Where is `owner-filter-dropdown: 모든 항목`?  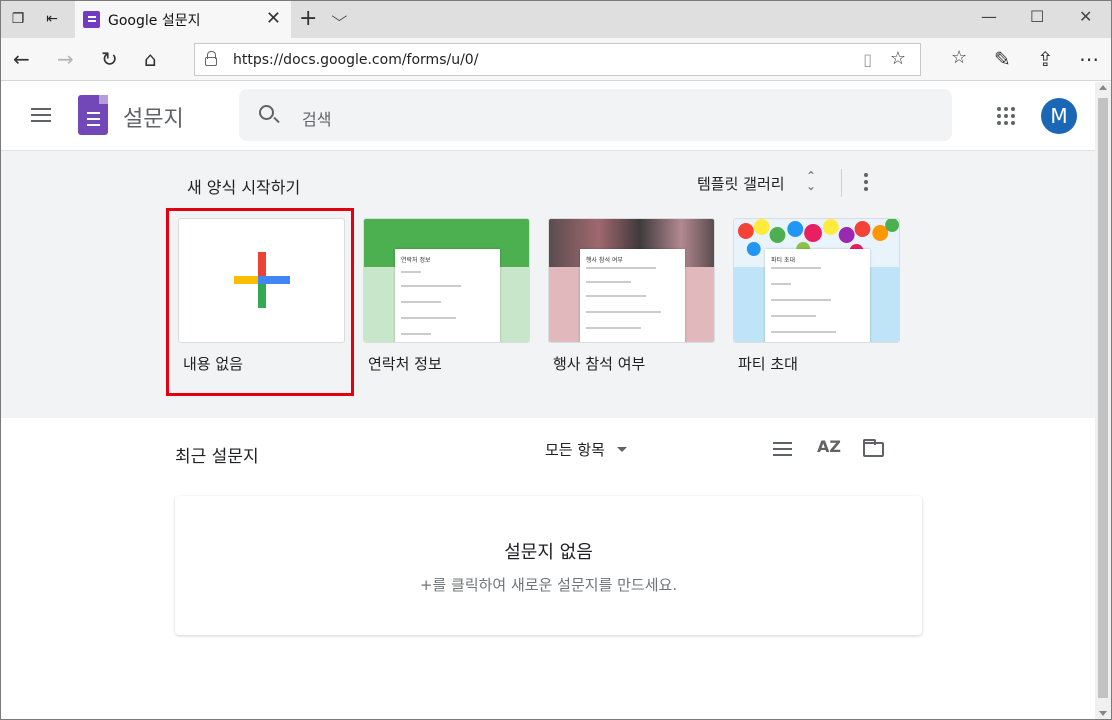 owner-filter-dropdown: 모든 항목 is located at coordinates (575, 449).